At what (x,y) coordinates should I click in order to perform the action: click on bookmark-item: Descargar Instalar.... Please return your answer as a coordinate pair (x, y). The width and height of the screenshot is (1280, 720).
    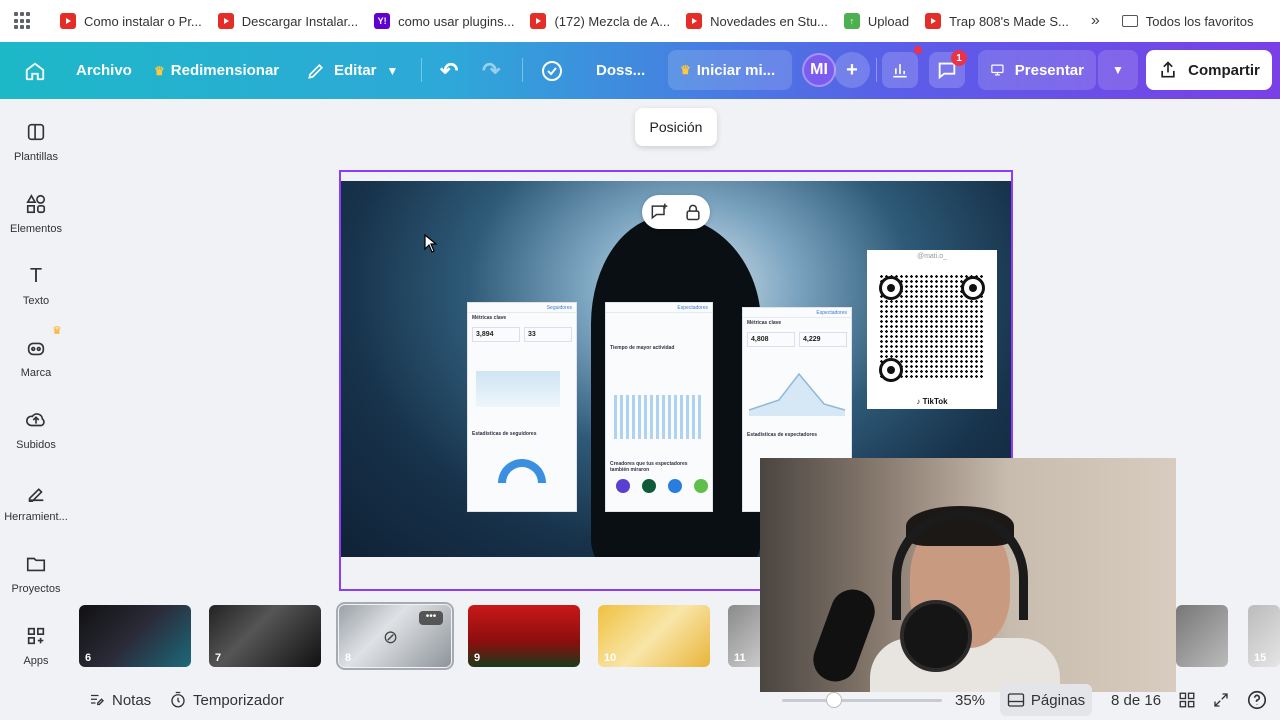
    Looking at the image, I should click on (287, 21).